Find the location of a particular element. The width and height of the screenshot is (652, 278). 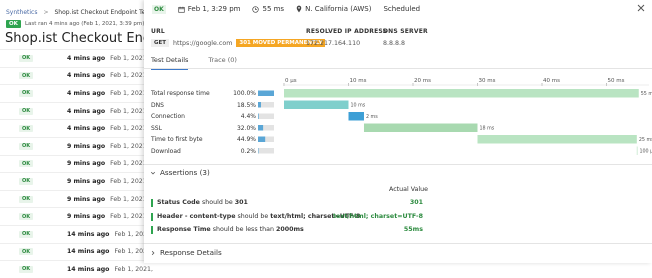

timing-bar-label: 2 ms is located at coordinates (372, 117).